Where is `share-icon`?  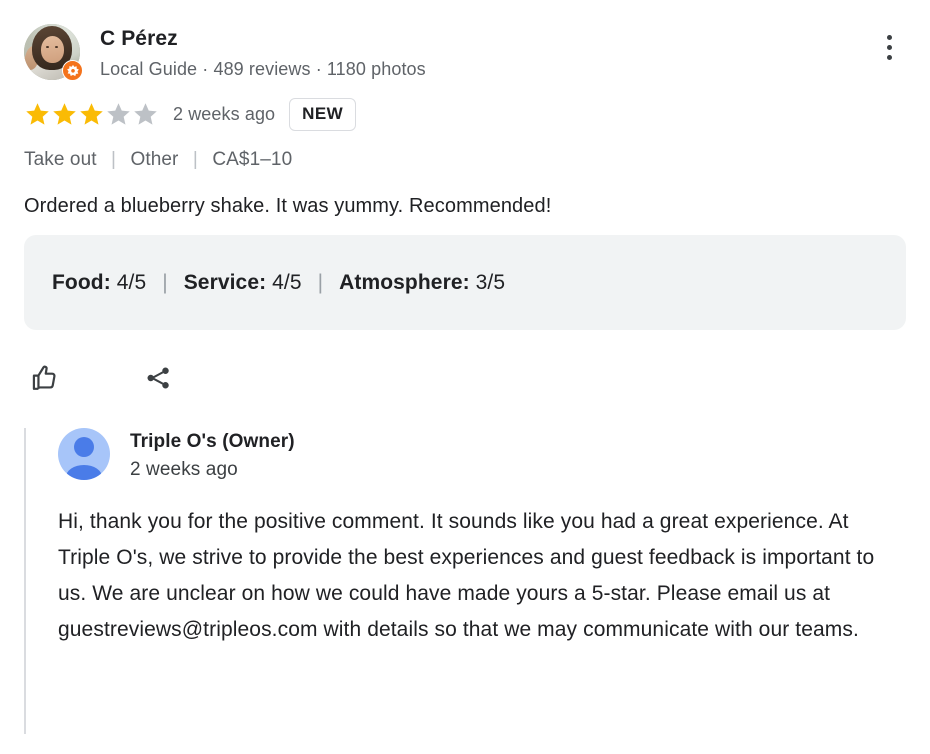
share-icon is located at coordinates (158, 378).